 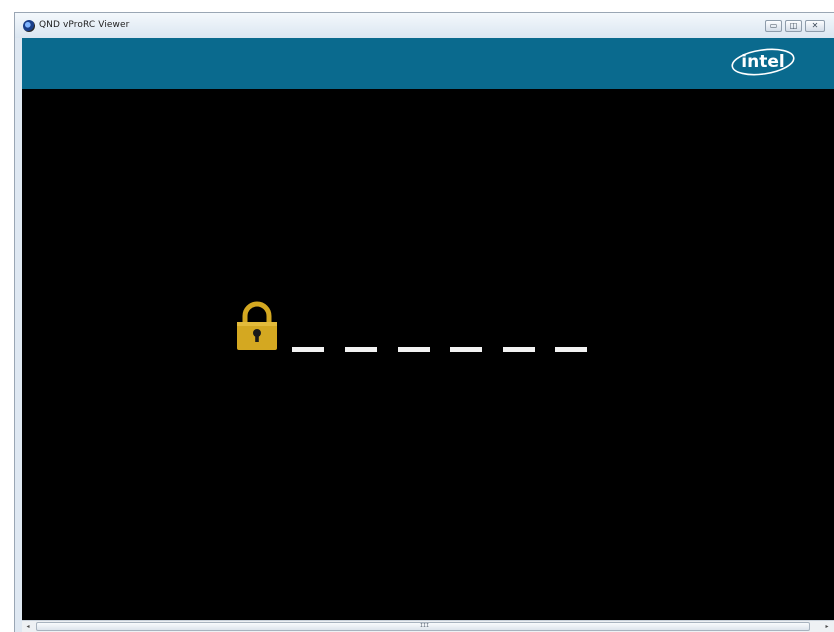 I want to click on scrollbar-grip-icon: III, so click(x=425, y=626).